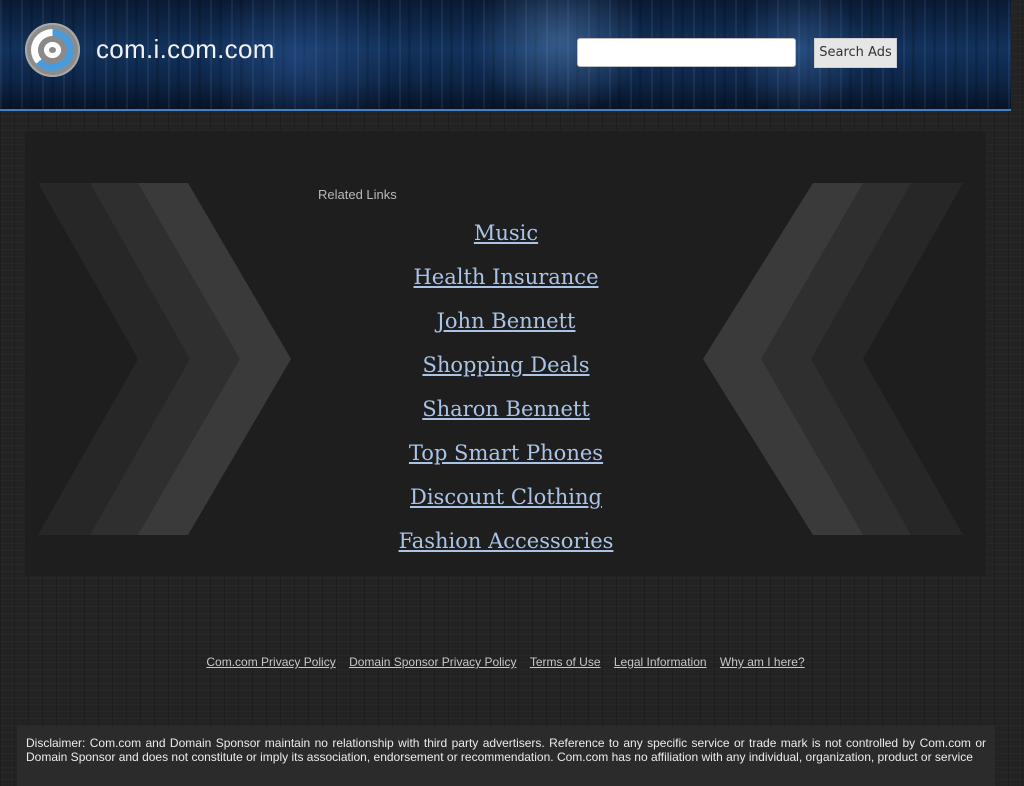 The image size is (1024, 786). What do you see at coordinates (505, 321) in the screenshot?
I see `related-link-john-bennett: John Bennett` at bounding box center [505, 321].